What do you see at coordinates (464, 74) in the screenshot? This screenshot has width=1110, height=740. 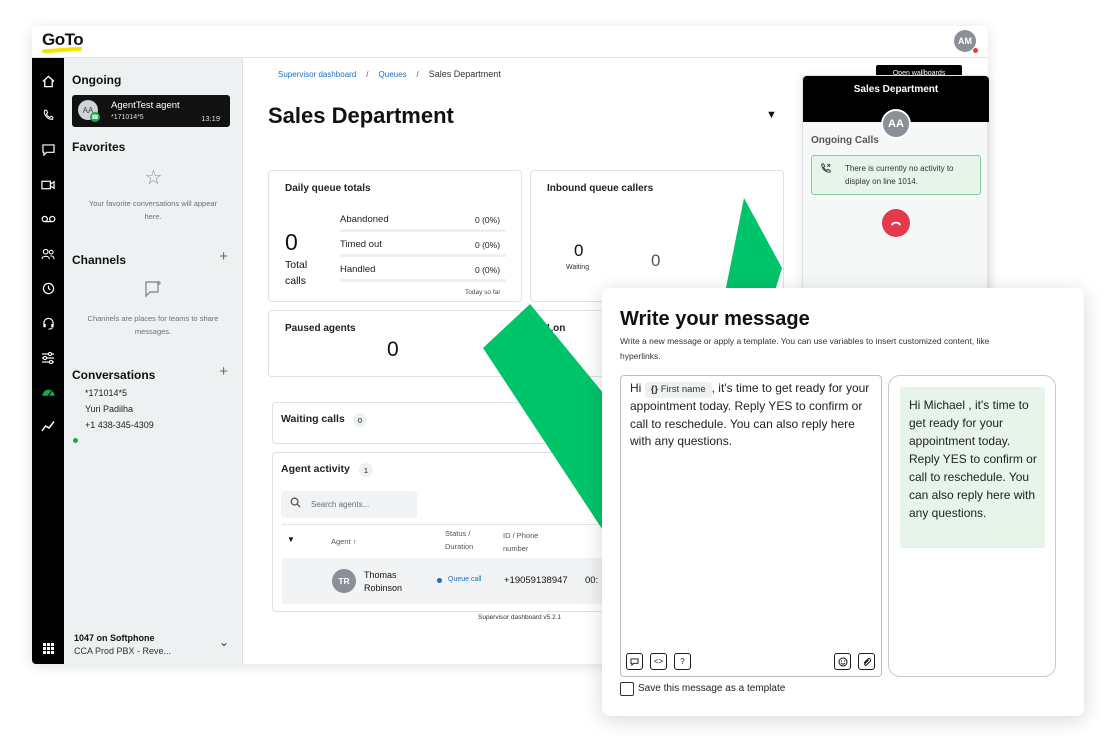 I see `breadcrumb-current: Sales Department` at bounding box center [464, 74].